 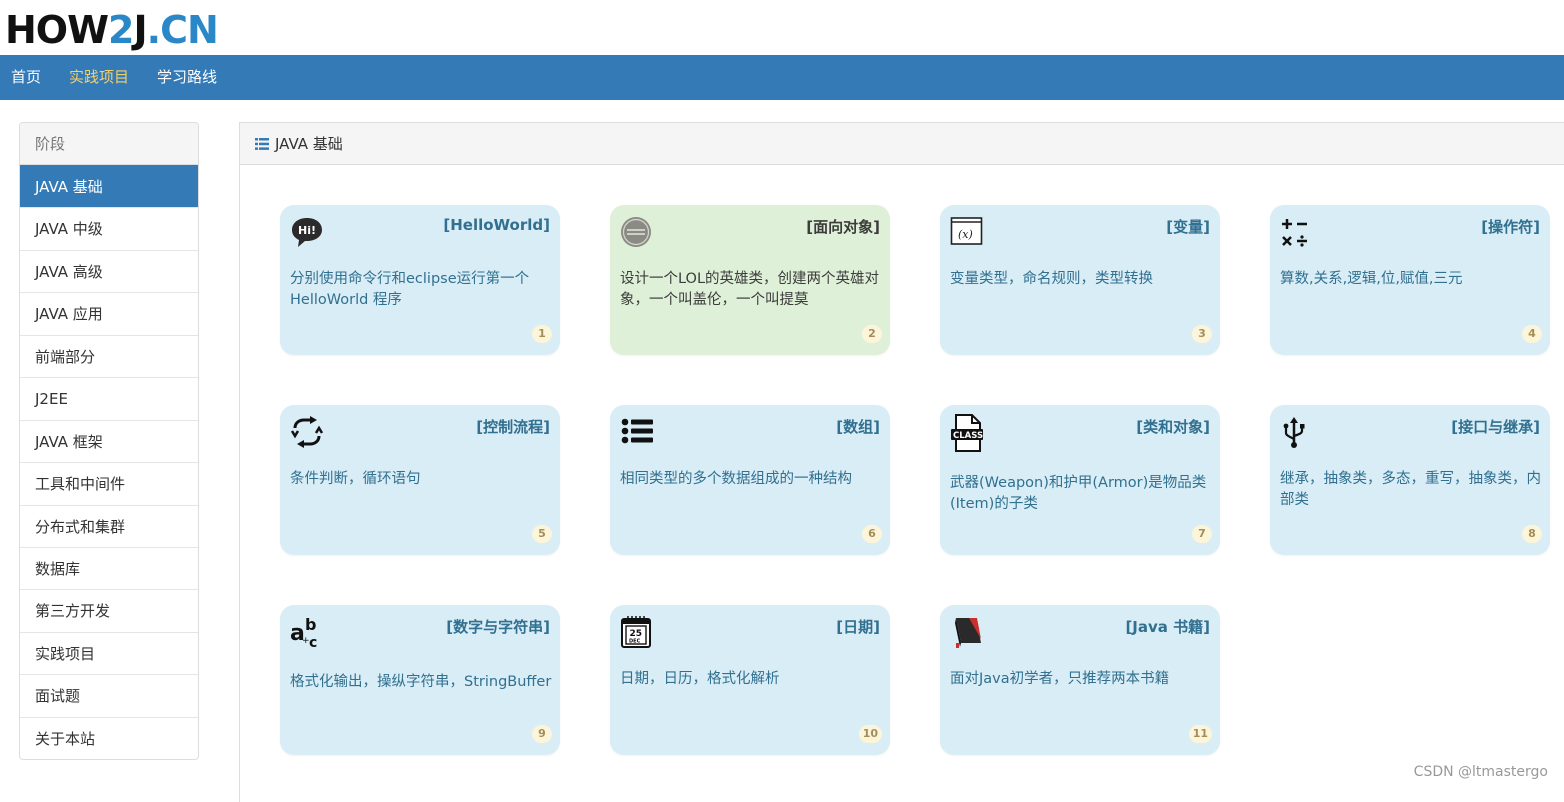 I want to click on panel-header: JAVA 基础, so click(x=902, y=144).